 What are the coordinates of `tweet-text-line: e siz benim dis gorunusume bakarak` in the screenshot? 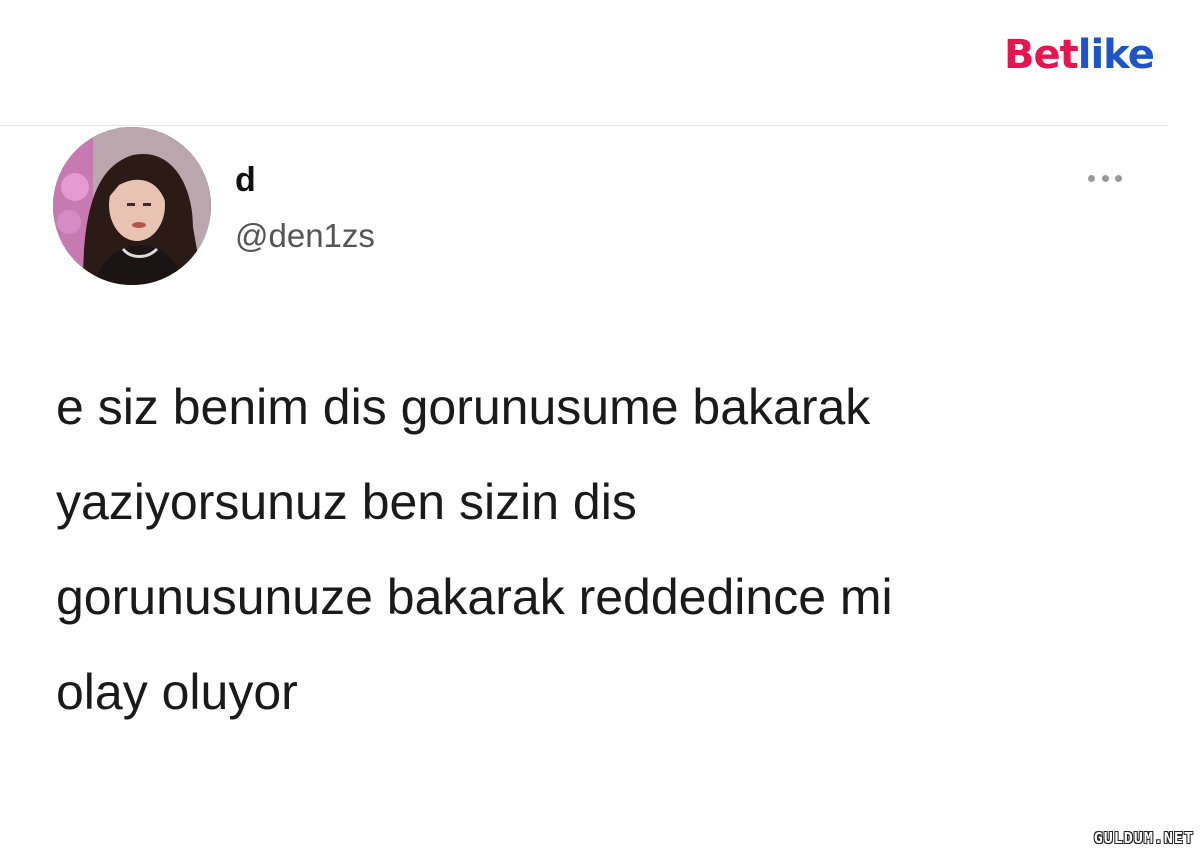 It's located at (463, 407).